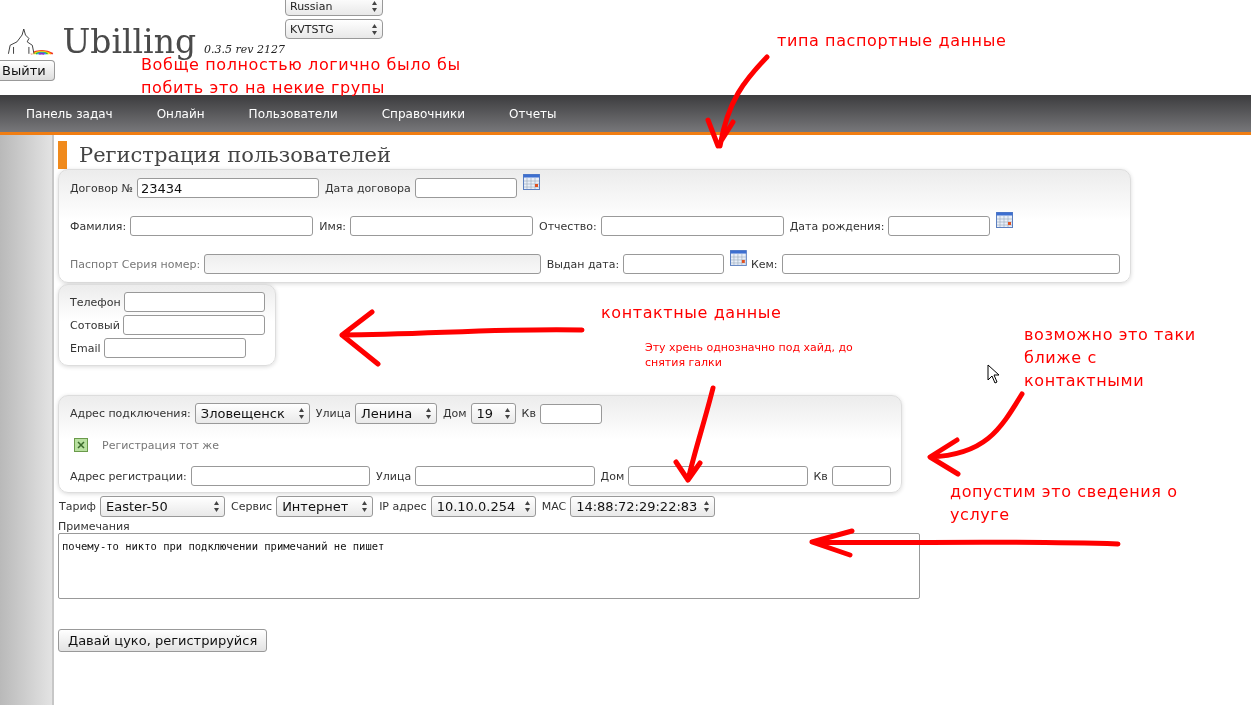  Describe the element at coordinates (81, 445) in the screenshot. I see `checkbox` at that location.